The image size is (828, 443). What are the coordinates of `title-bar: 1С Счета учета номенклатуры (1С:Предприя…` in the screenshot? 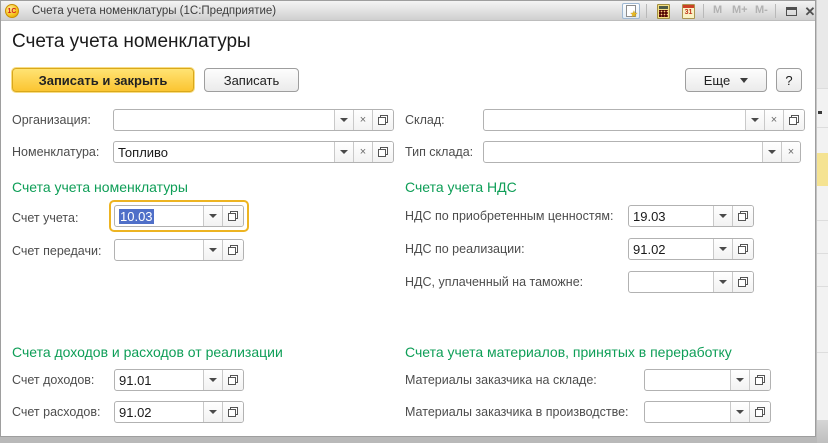 It's located at (408, 11).